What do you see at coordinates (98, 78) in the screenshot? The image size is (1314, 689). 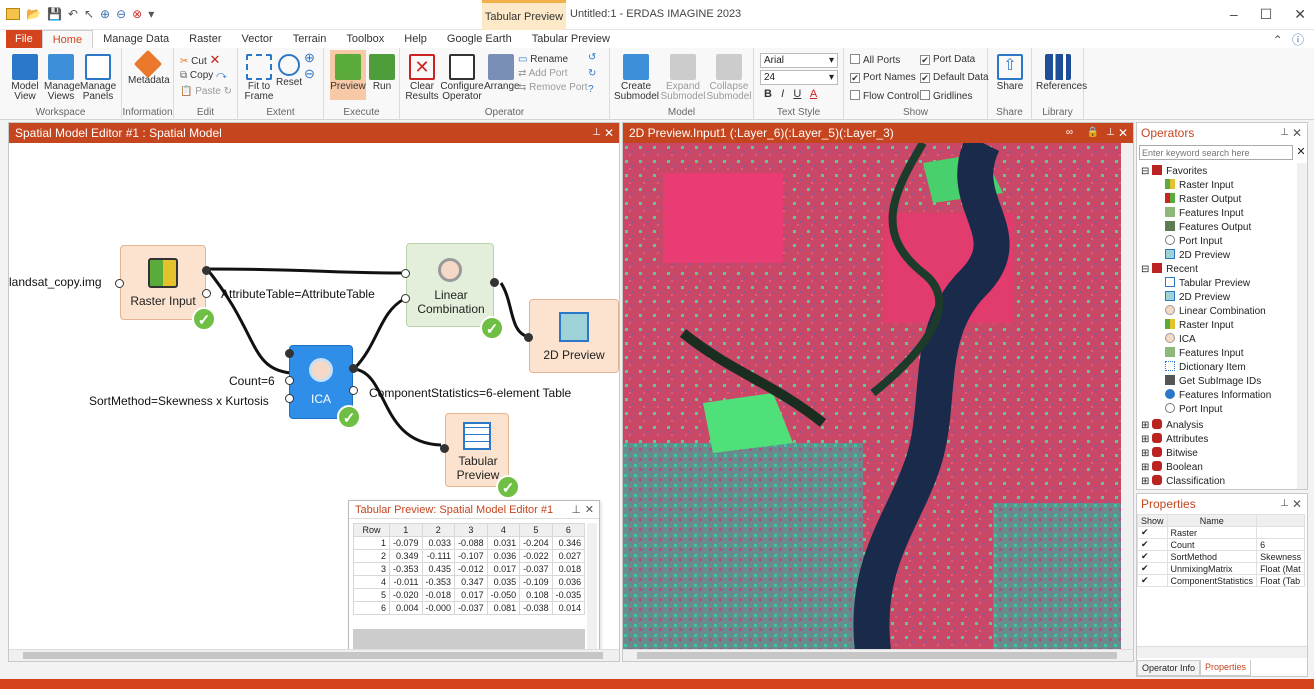 I see `manage-panels-button: Manage Panels` at bounding box center [98, 78].